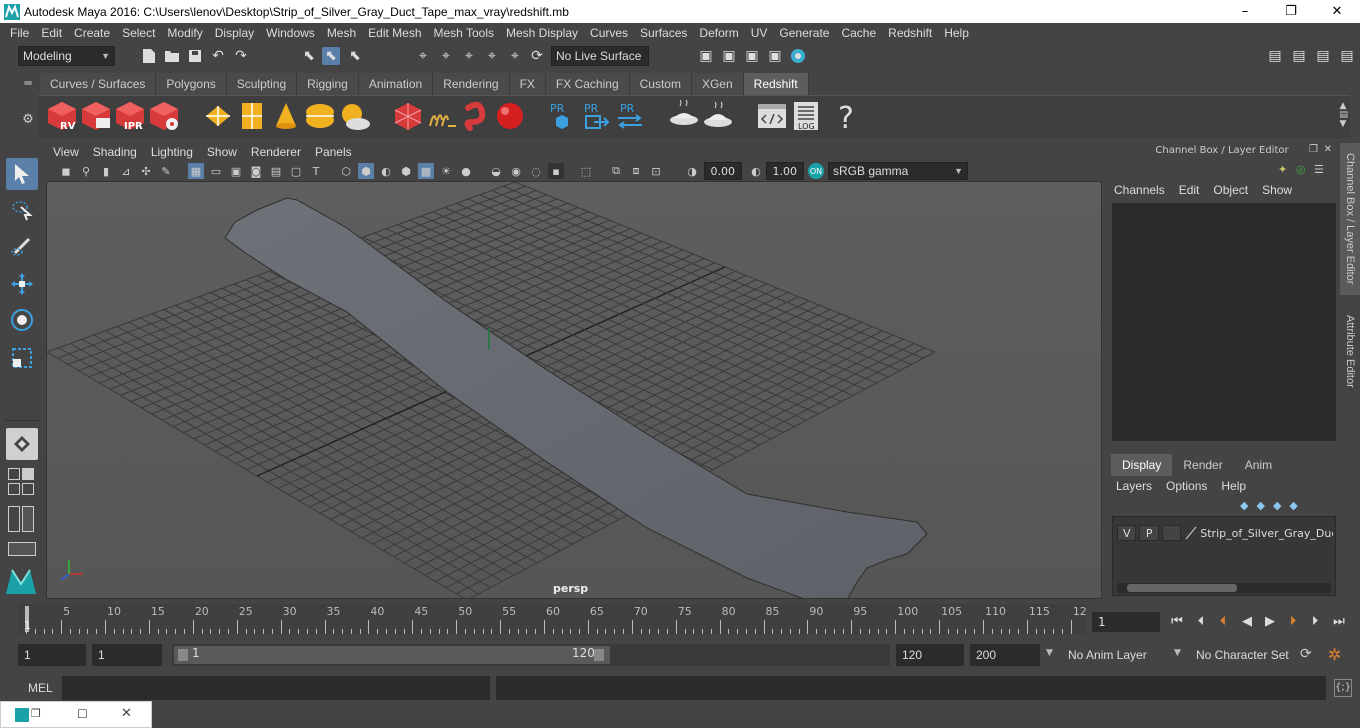 This screenshot has width=1360, height=728. What do you see at coordinates (22, 210) in the screenshot?
I see `lasso-tool-icon` at bounding box center [22, 210].